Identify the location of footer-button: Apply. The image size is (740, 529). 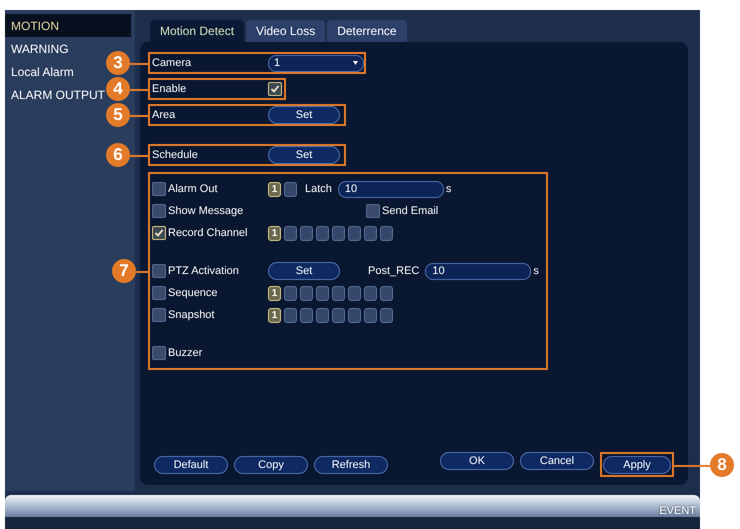
(637, 465).